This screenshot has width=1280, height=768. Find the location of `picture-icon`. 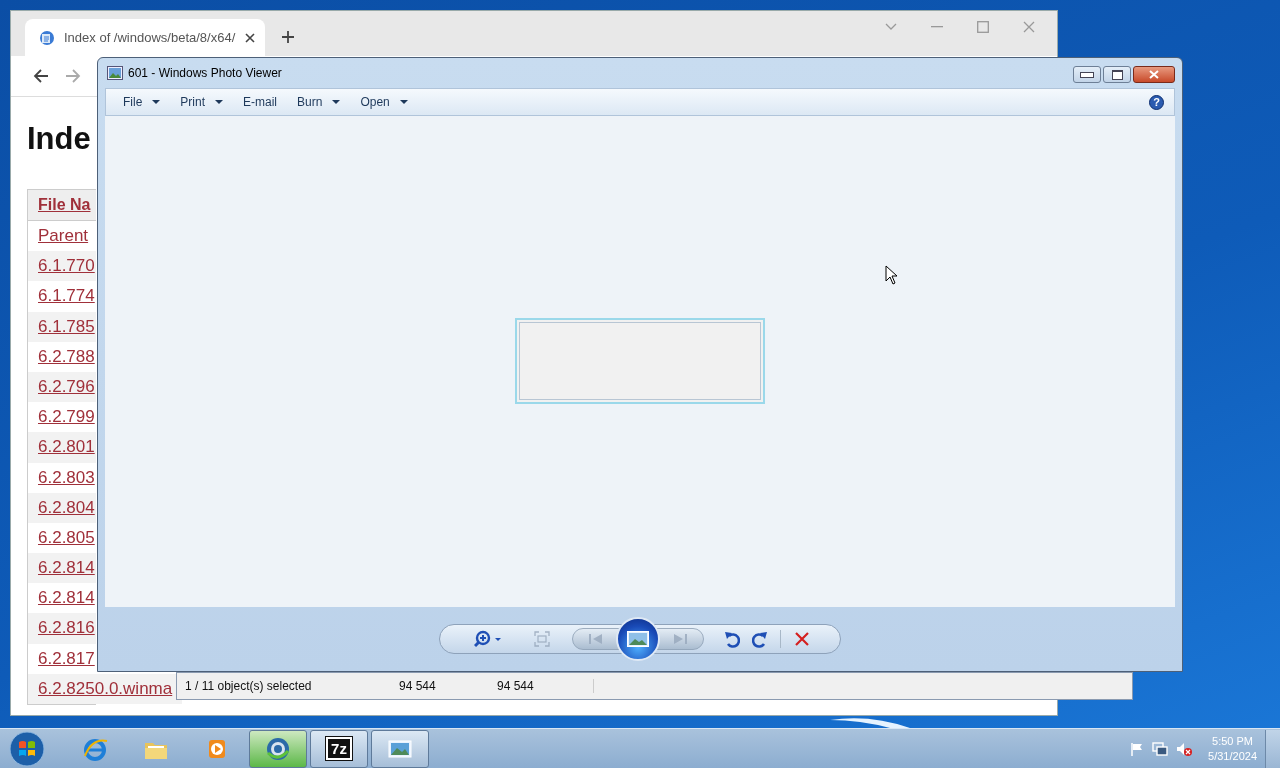

picture-icon is located at coordinates (638, 639).